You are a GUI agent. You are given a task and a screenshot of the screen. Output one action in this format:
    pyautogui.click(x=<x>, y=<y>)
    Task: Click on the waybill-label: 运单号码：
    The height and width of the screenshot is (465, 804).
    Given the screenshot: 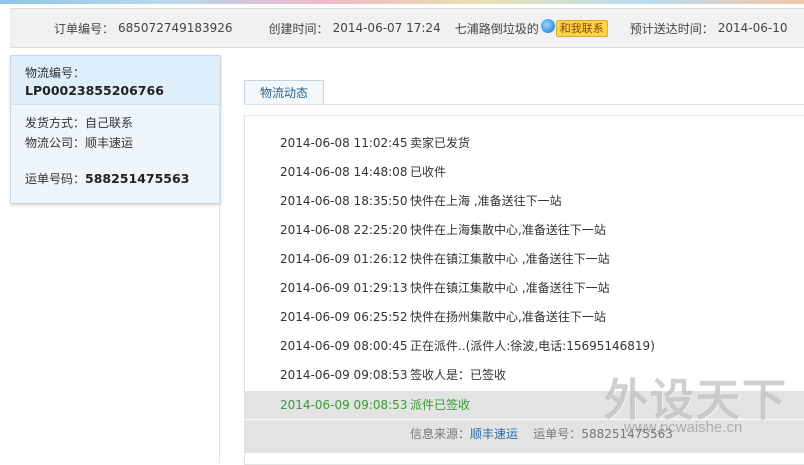 What is the action you would take?
    pyautogui.click(x=55, y=179)
    